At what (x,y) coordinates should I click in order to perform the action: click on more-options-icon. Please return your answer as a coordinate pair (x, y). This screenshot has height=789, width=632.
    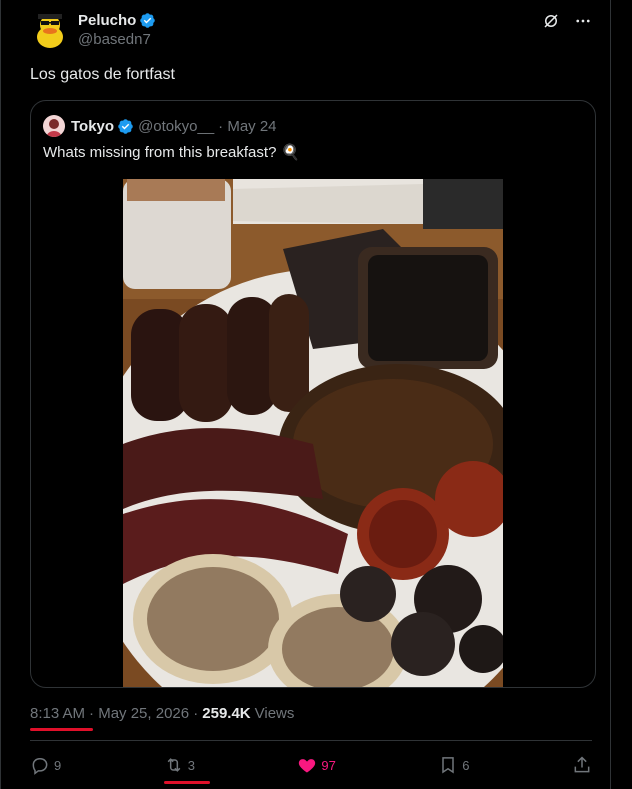
    Looking at the image, I should click on (583, 21).